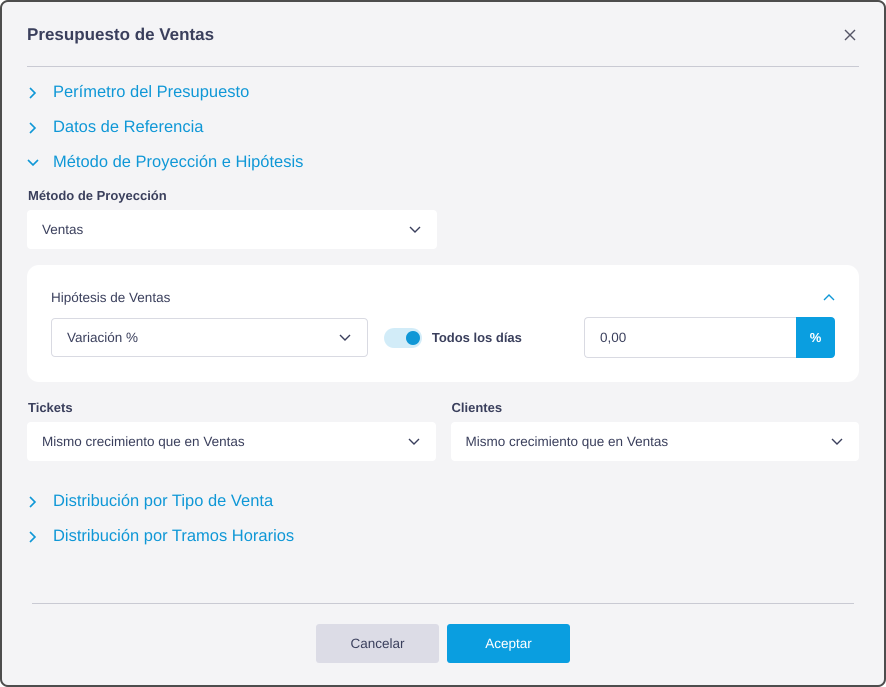 Image resolution: width=886 pixels, height=687 pixels. I want to click on accept-button: Aceptar, so click(508, 643).